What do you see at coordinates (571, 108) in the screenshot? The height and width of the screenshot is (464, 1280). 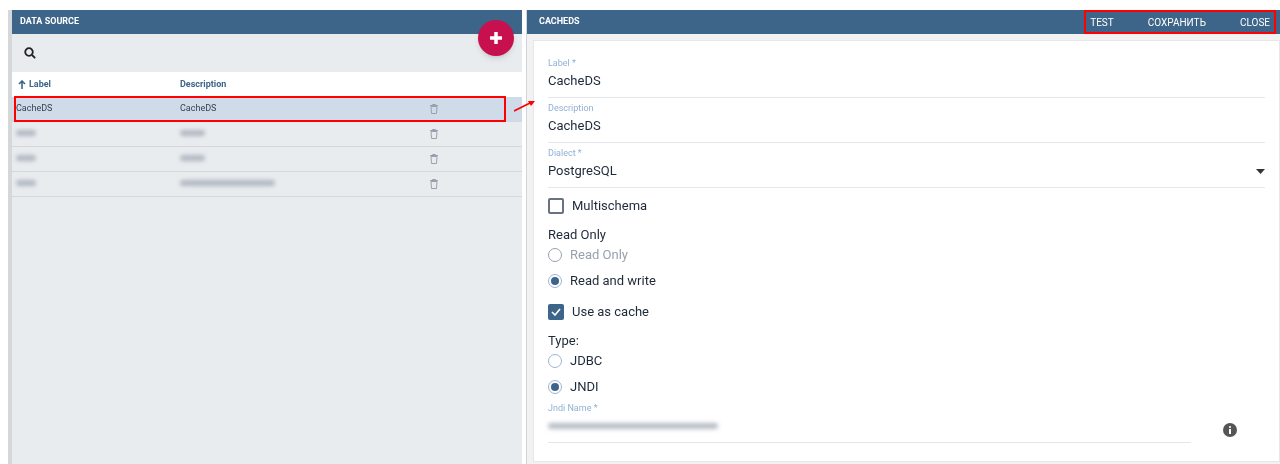 I see `field-label: Description` at bounding box center [571, 108].